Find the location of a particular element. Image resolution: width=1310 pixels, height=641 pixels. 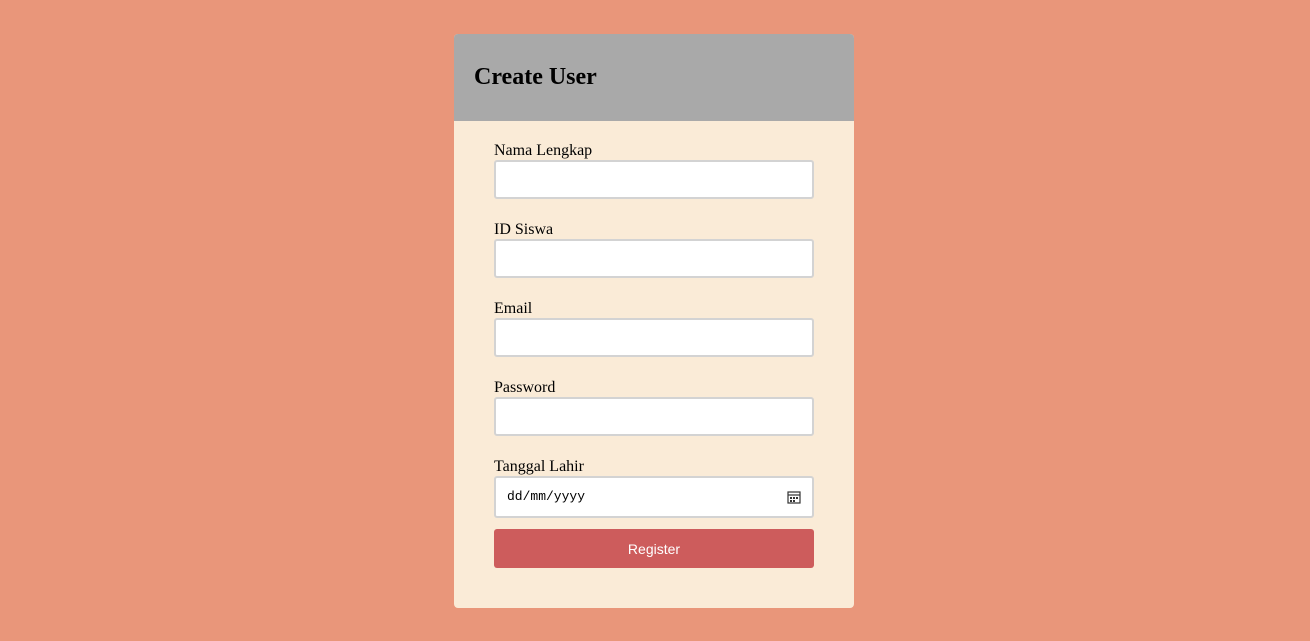

email-input is located at coordinates (654, 337).